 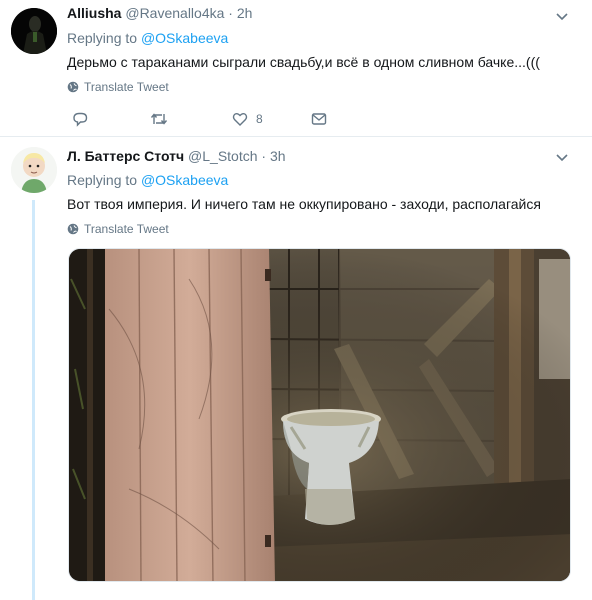 I want to click on message-button, so click(x=319, y=119).